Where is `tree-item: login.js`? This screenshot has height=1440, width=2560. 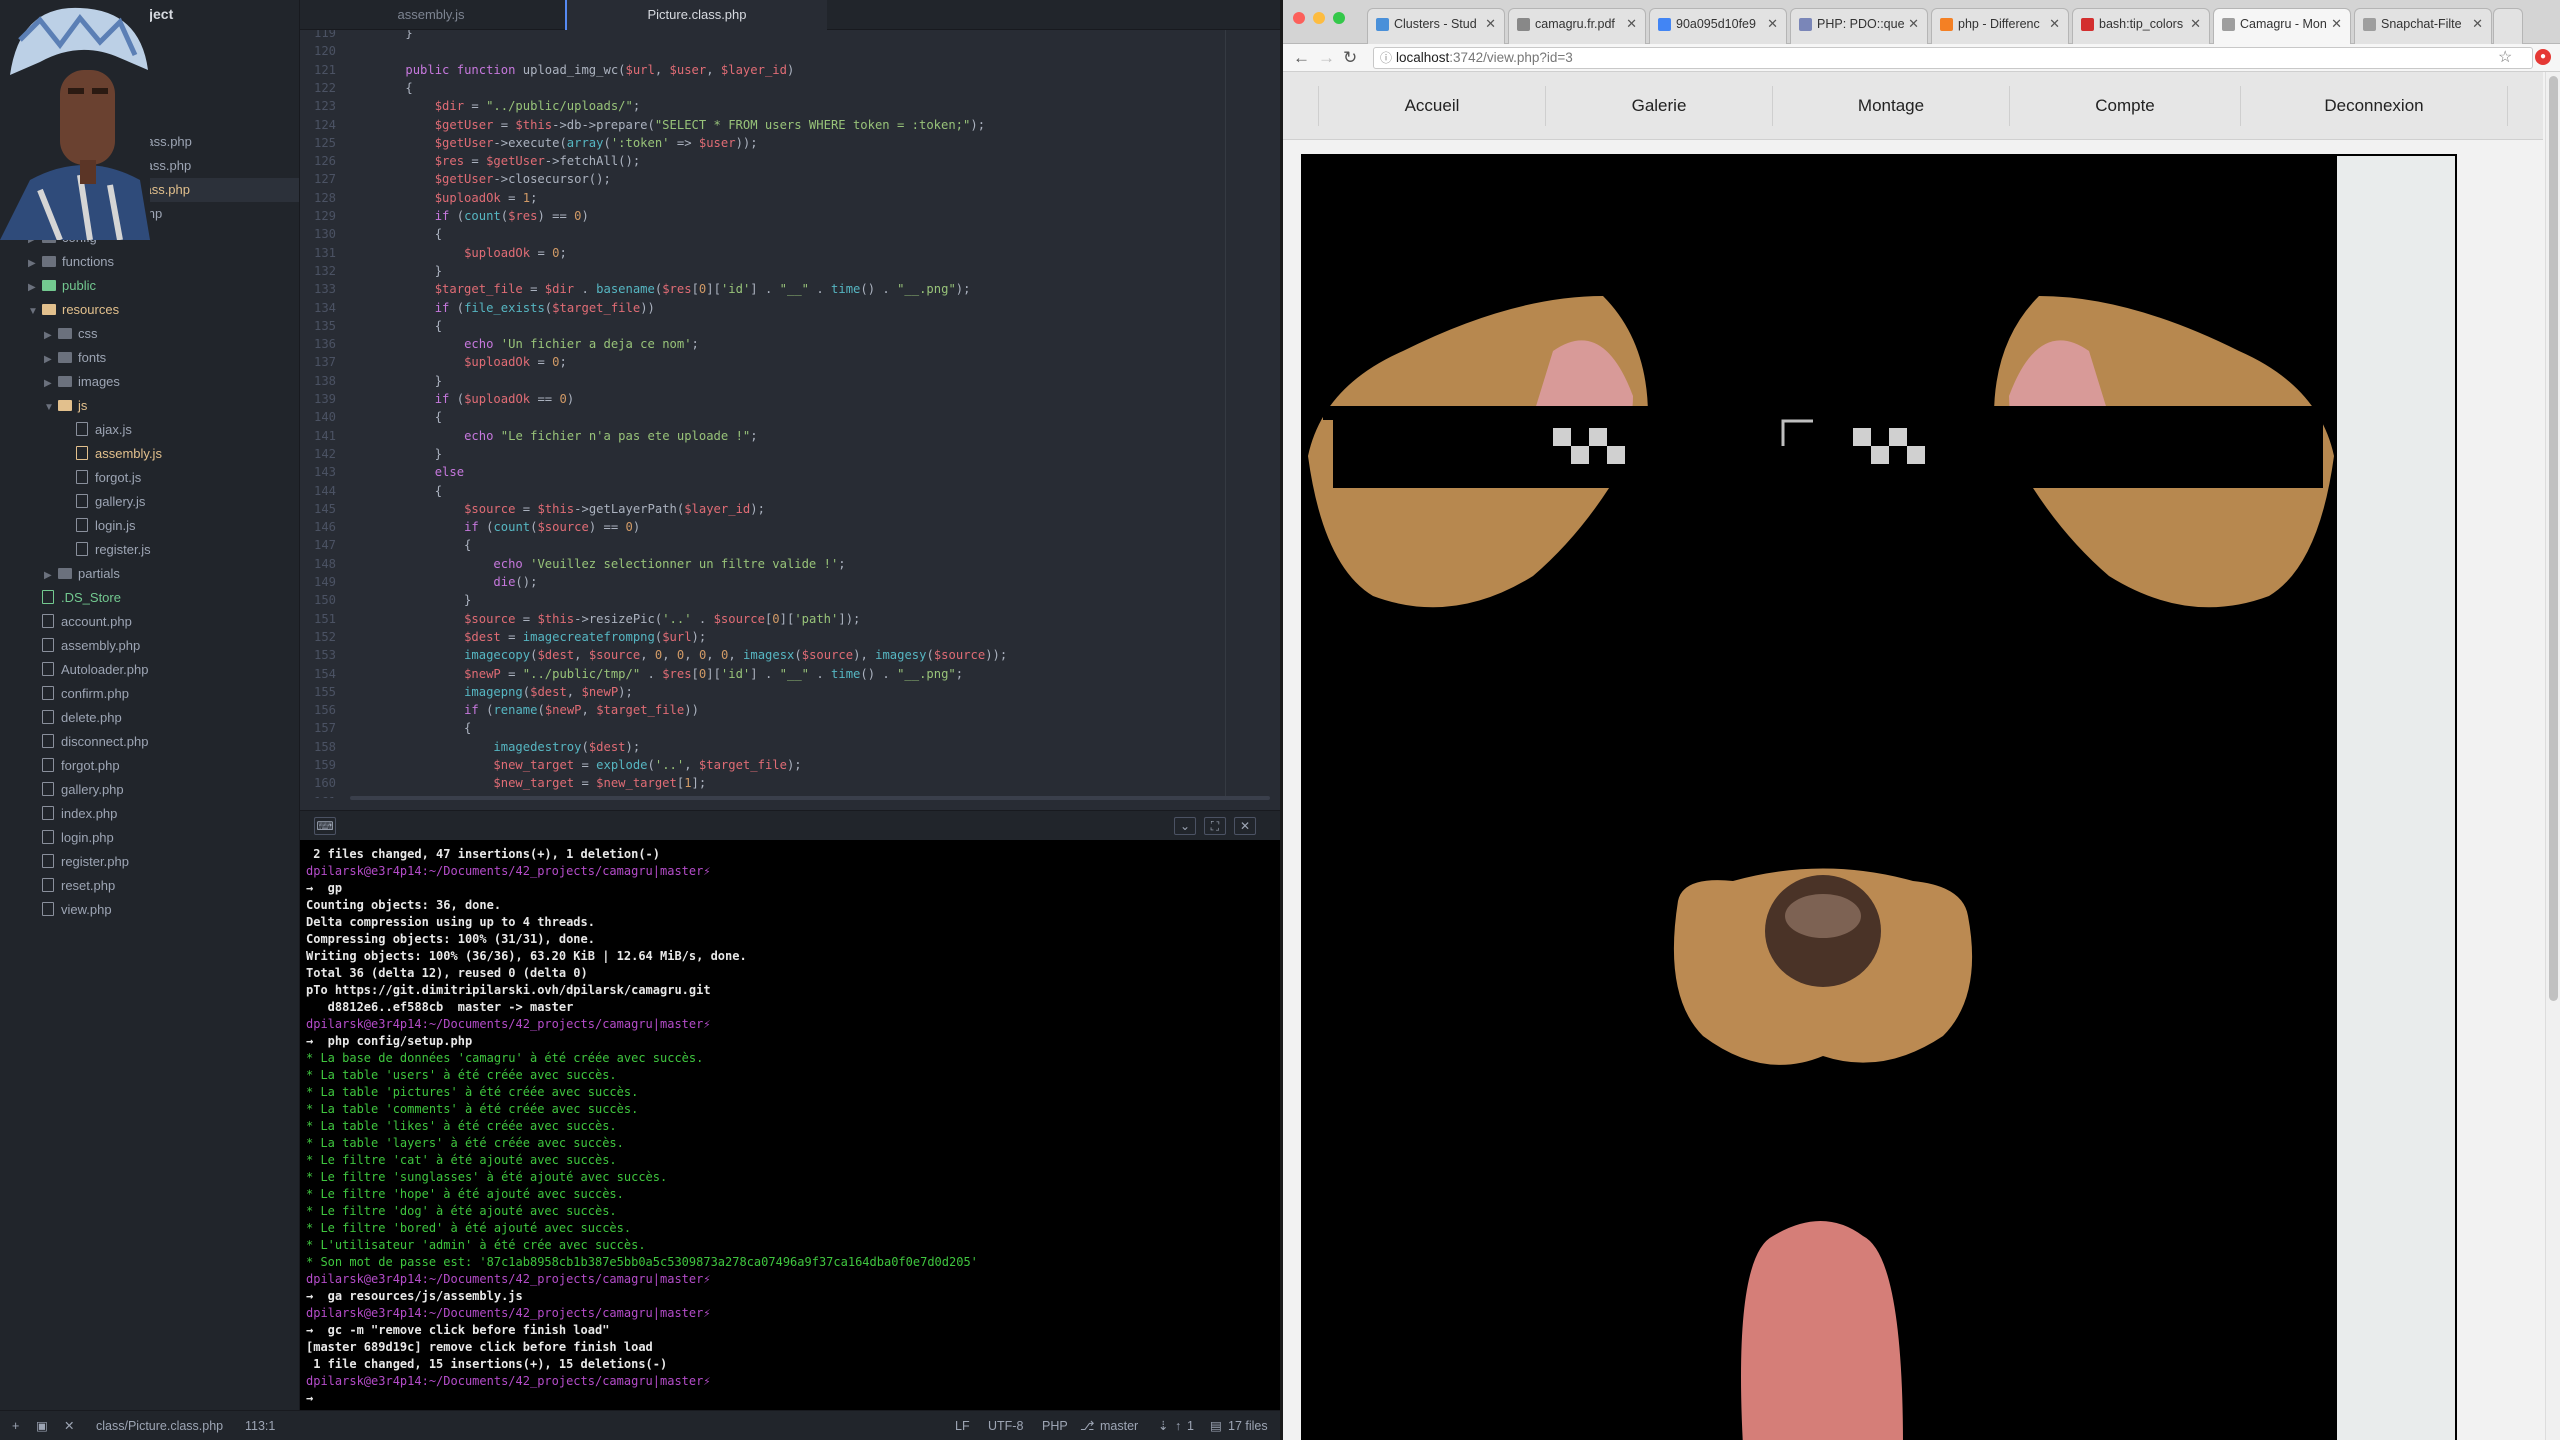 tree-item: login.js is located at coordinates (98, 526).